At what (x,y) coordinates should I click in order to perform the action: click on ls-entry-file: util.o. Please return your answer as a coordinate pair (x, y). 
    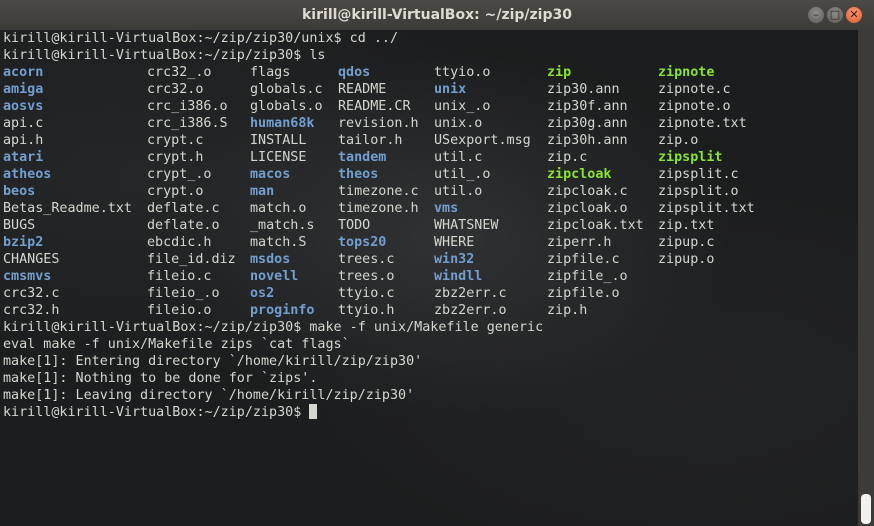
    Looking at the image, I should click on (458, 191).